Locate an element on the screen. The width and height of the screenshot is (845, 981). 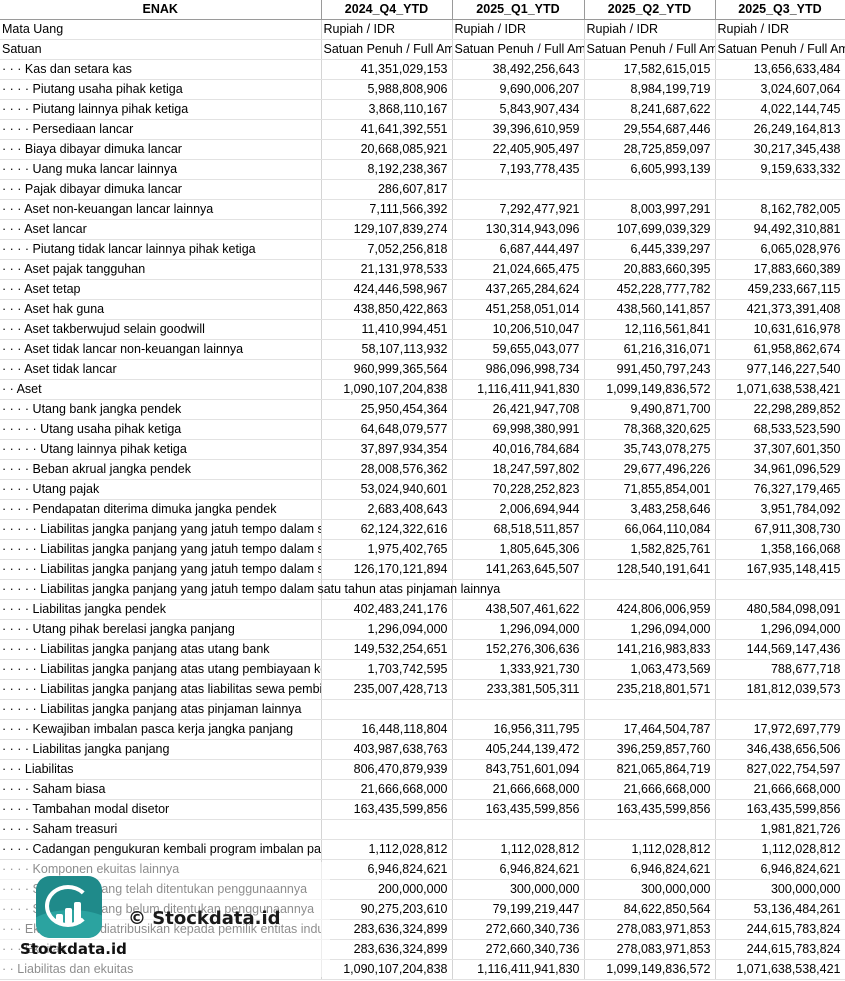
value-cell: 1,090,107,204,838 is located at coordinates (387, 389).